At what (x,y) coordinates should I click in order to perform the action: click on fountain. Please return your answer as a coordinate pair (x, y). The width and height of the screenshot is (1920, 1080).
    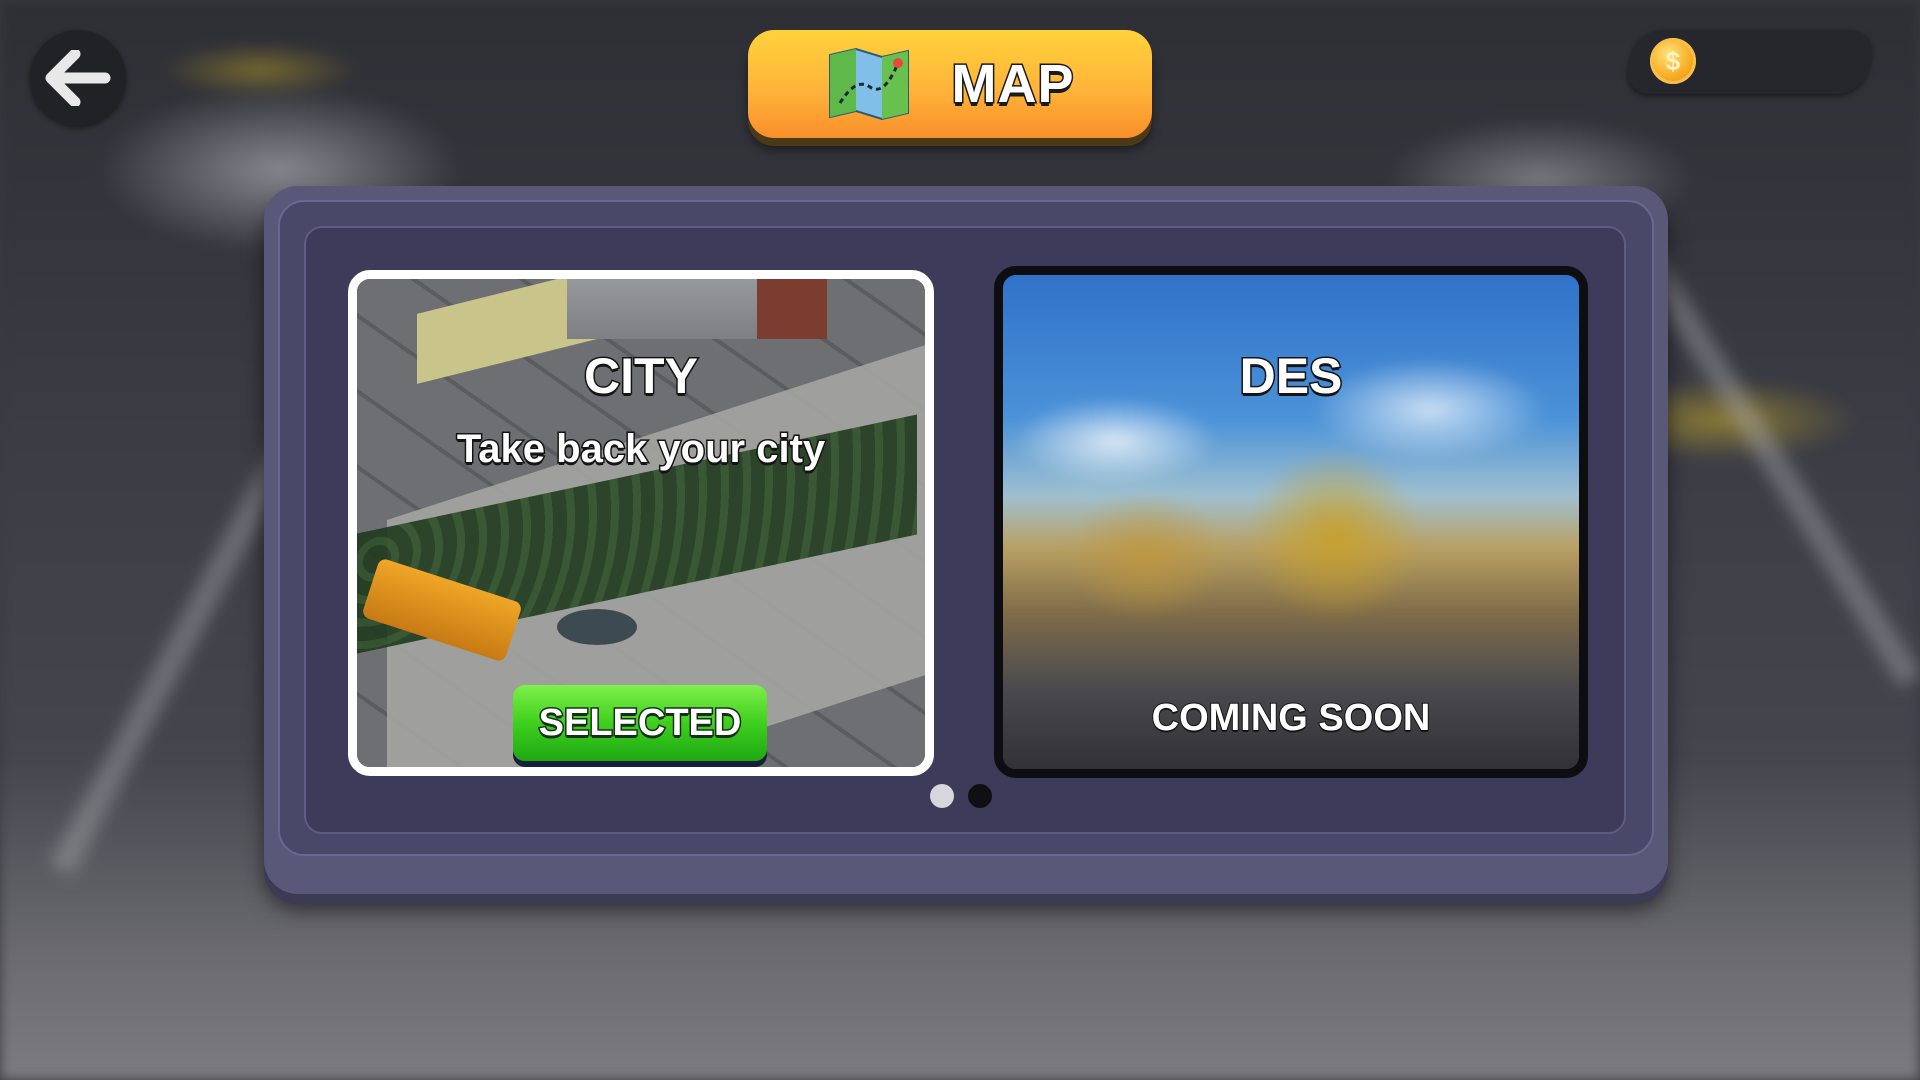
    Looking at the image, I should click on (597, 627).